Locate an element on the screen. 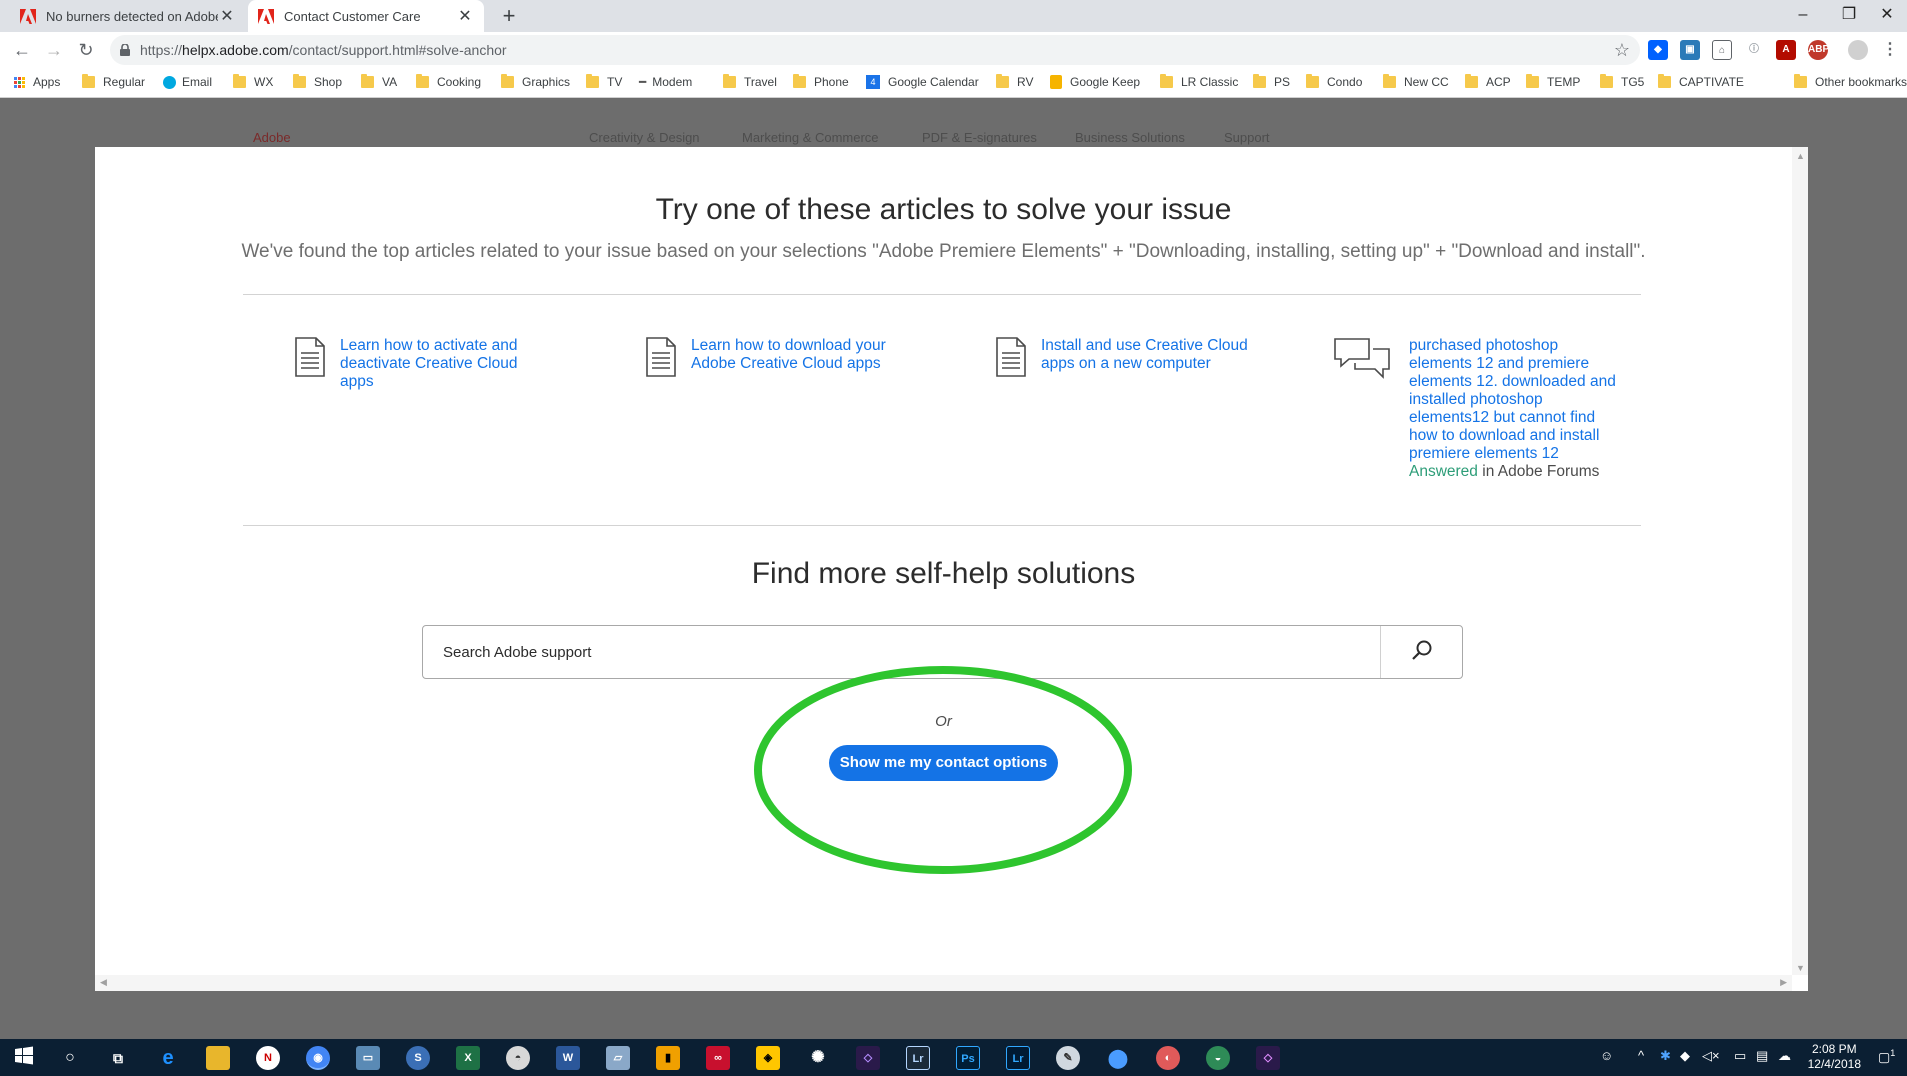 The height and width of the screenshot is (1076, 1907). app-icon: ✎ is located at coordinates (1068, 1058).